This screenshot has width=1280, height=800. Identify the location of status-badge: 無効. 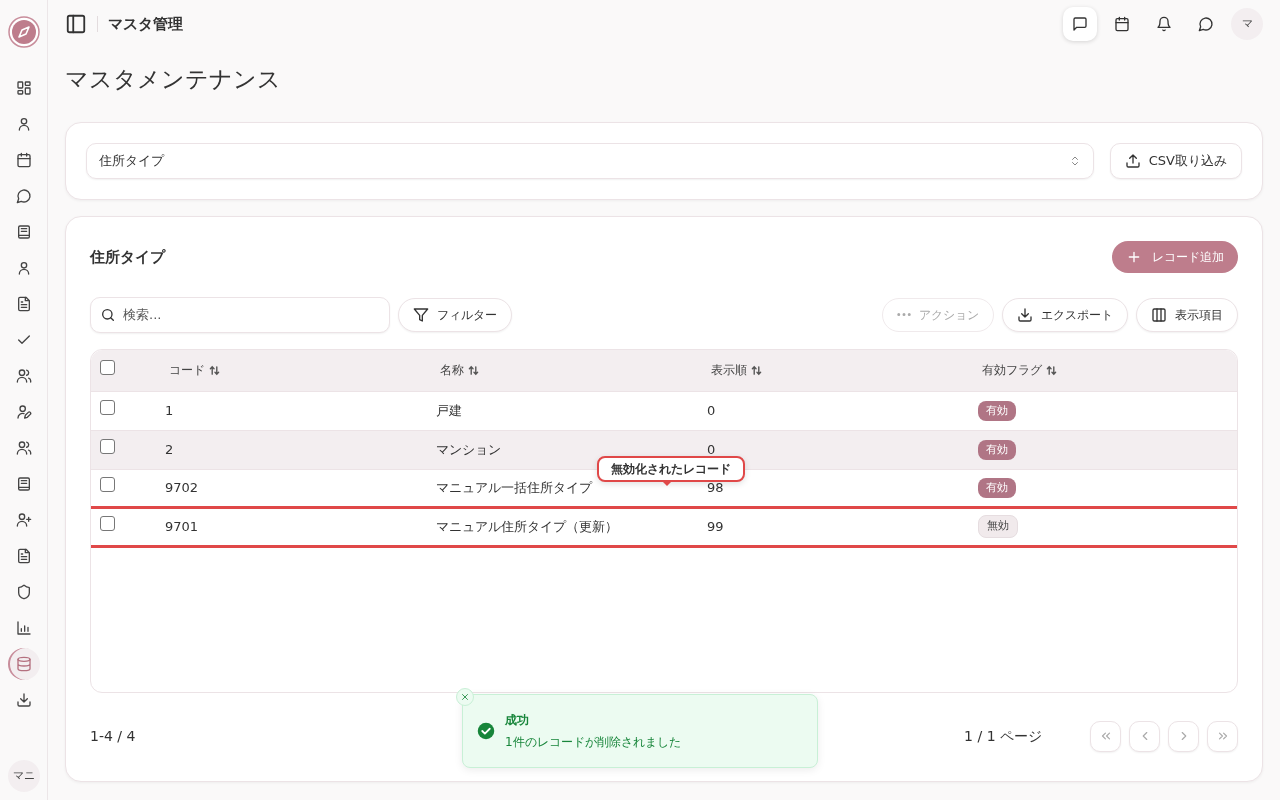
(998, 526).